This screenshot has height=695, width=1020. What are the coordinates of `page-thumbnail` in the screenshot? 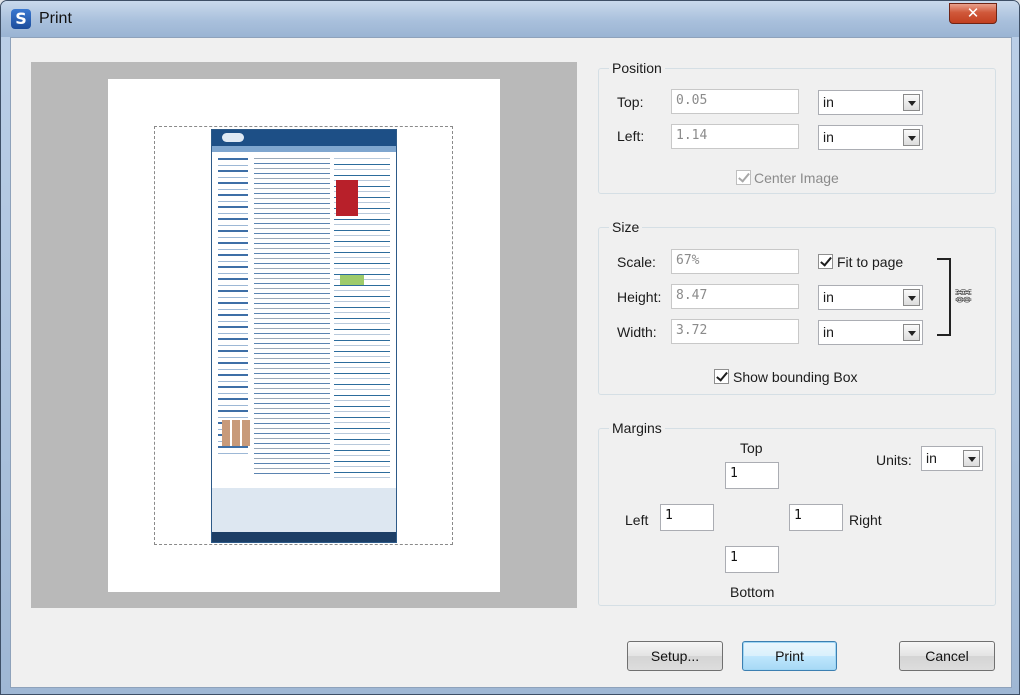 It's located at (304, 336).